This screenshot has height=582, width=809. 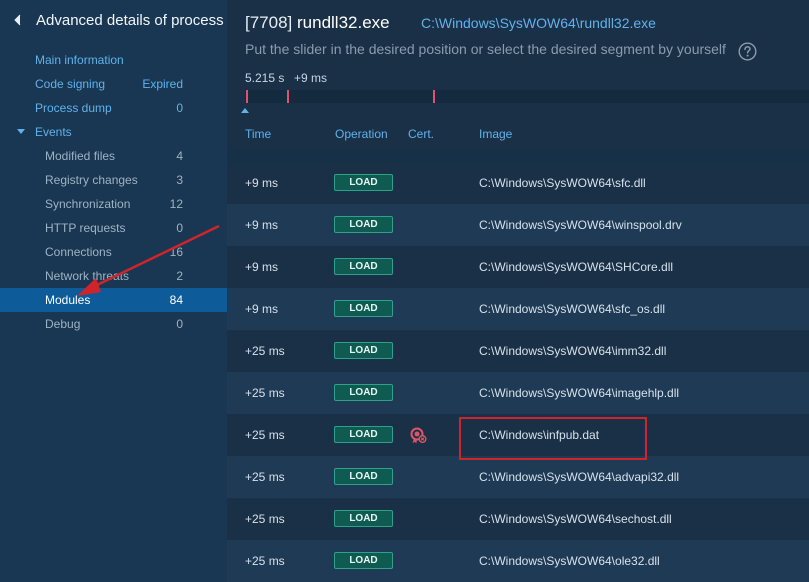 I want to click on sidebar-header: Advanced details of process, so click(x=113, y=22).